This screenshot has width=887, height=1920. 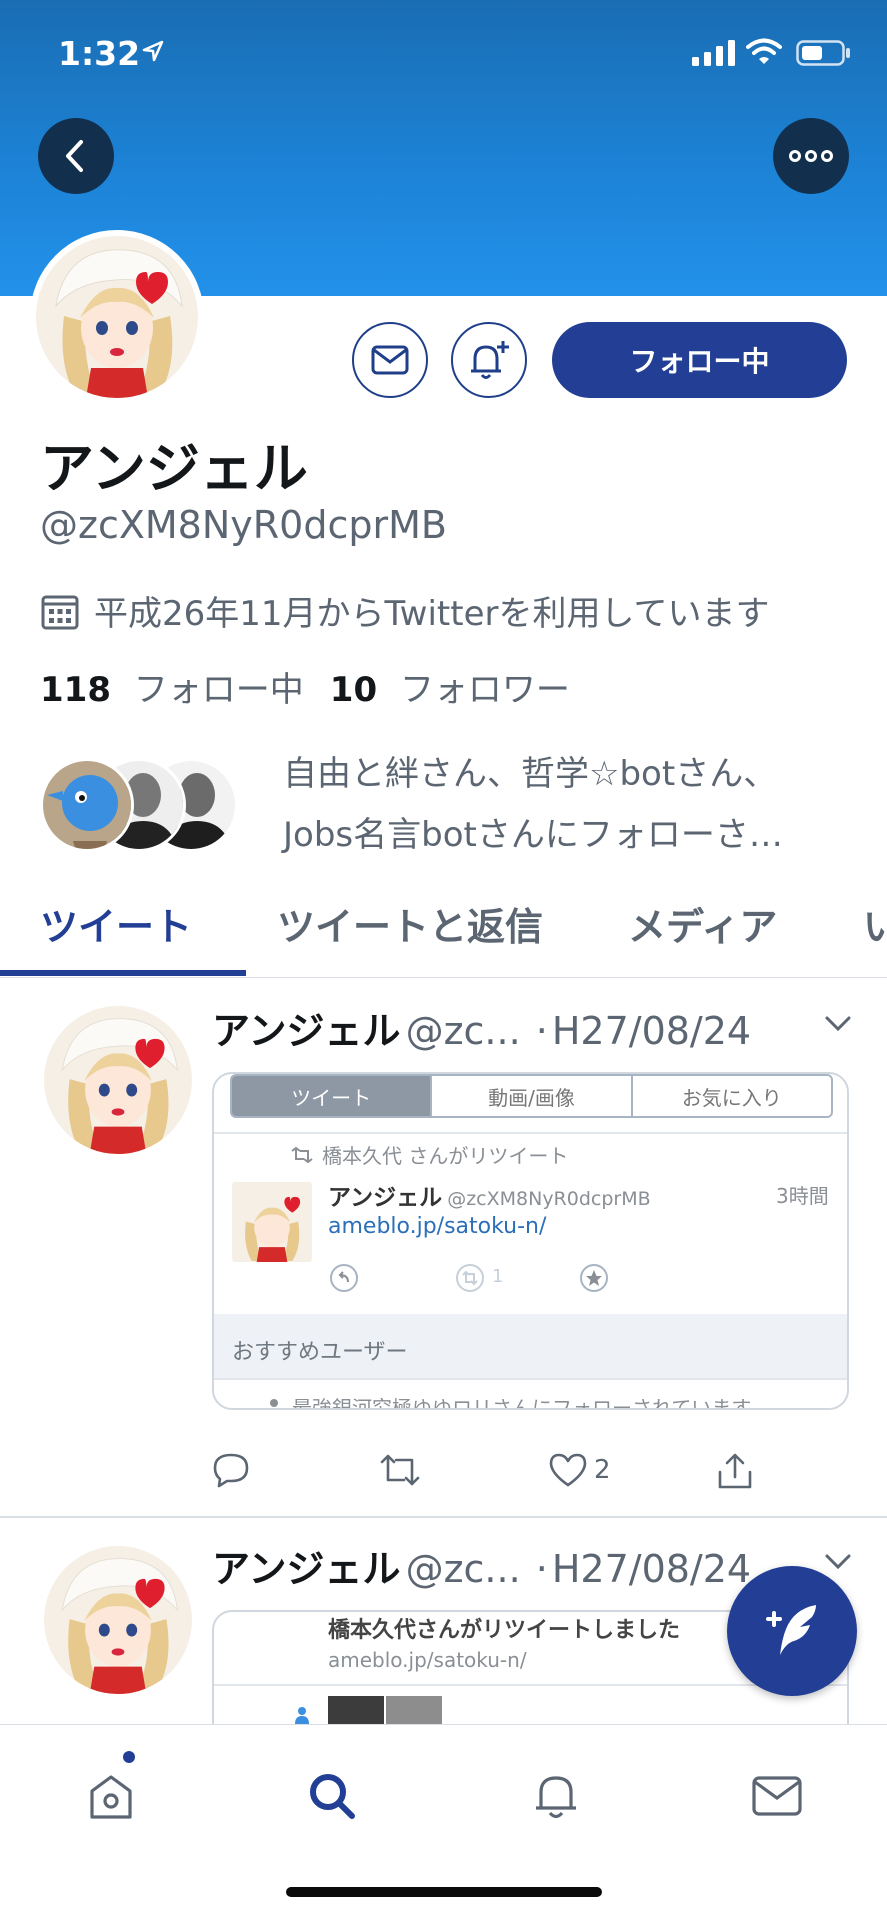 I want to click on bell-icon, so click(x=556, y=1797).